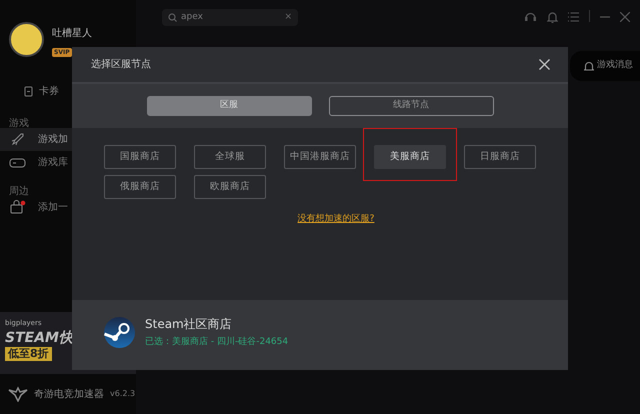  Describe the element at coordinates (140, 187) in the screenshot. I see `region-option: 俄服商店` at that location.